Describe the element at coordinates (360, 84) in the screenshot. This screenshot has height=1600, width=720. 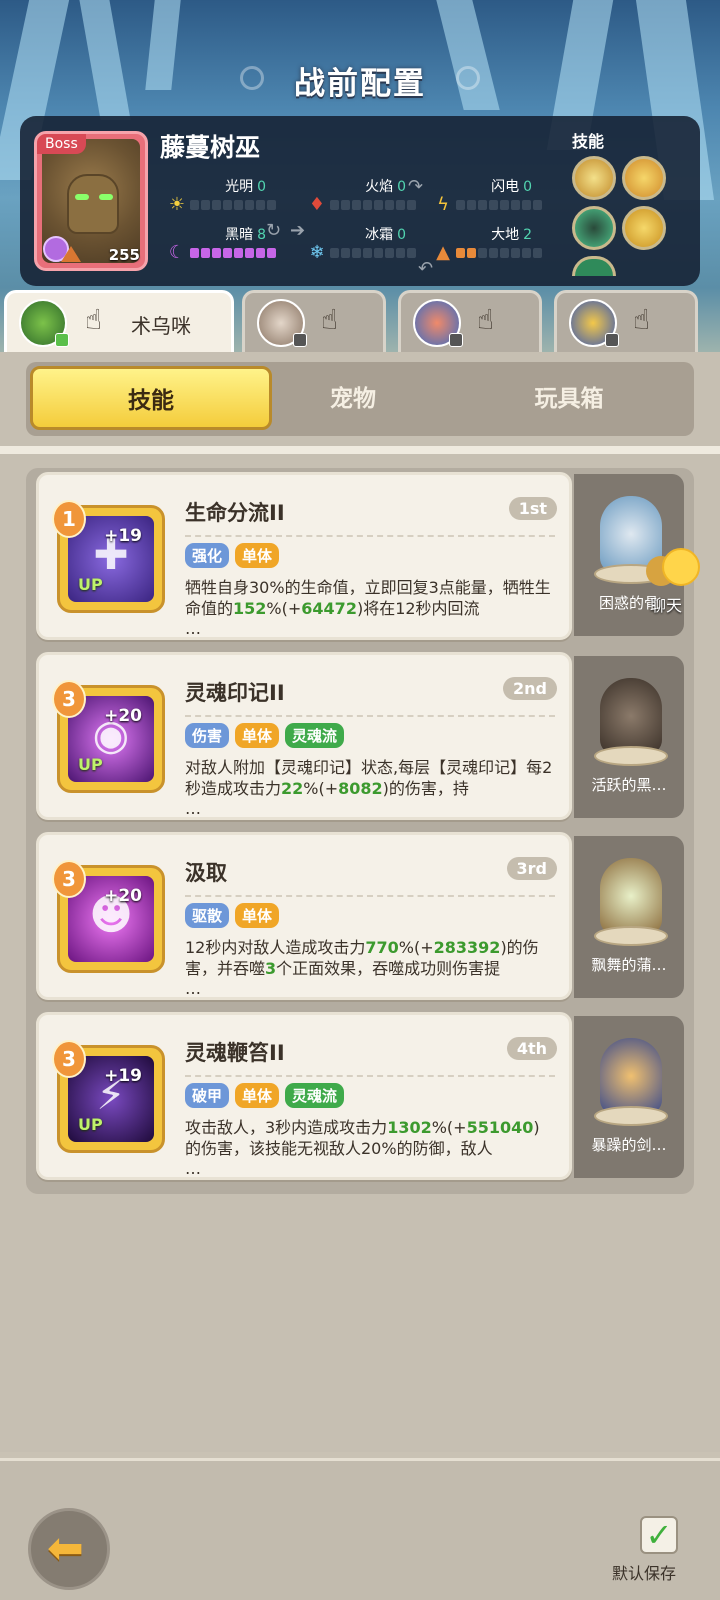
I see `page-title: 战前配置` at that location.